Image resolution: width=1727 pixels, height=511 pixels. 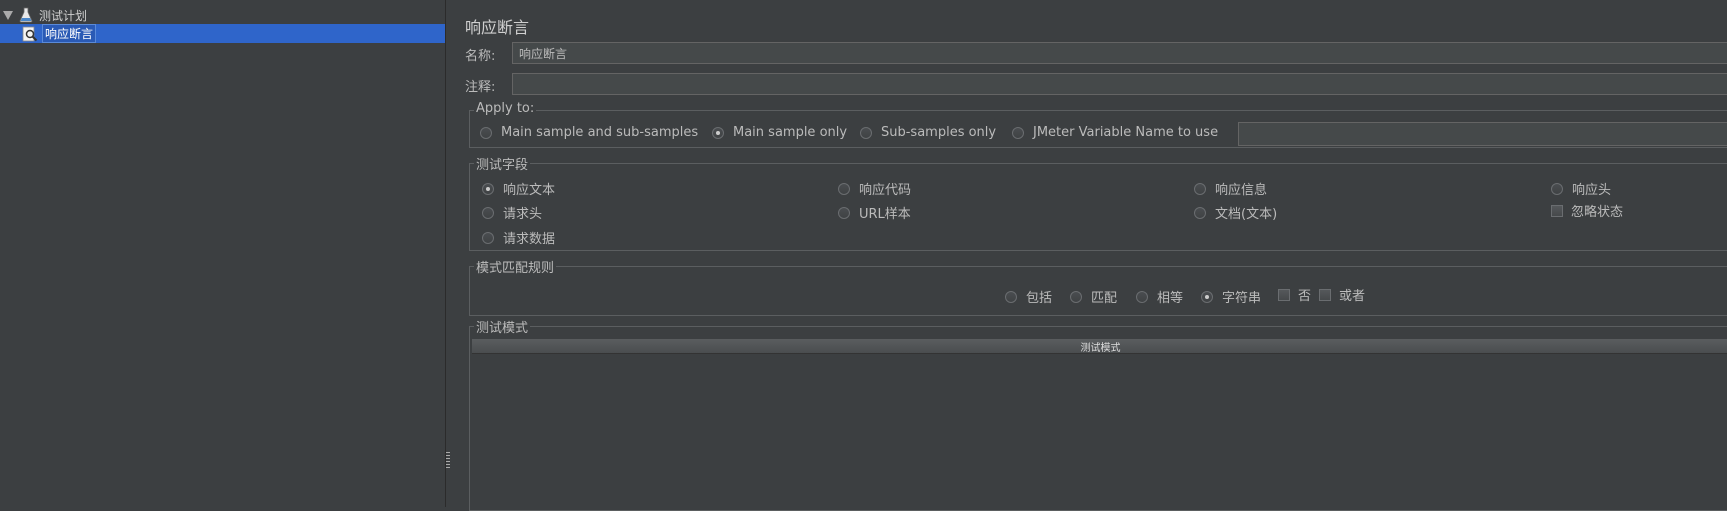 What do you see at coordinates (515, 266) in the screenshot?
I see `pattern-rules-title: 模式匹配规则` at bounding box center [515, 266].